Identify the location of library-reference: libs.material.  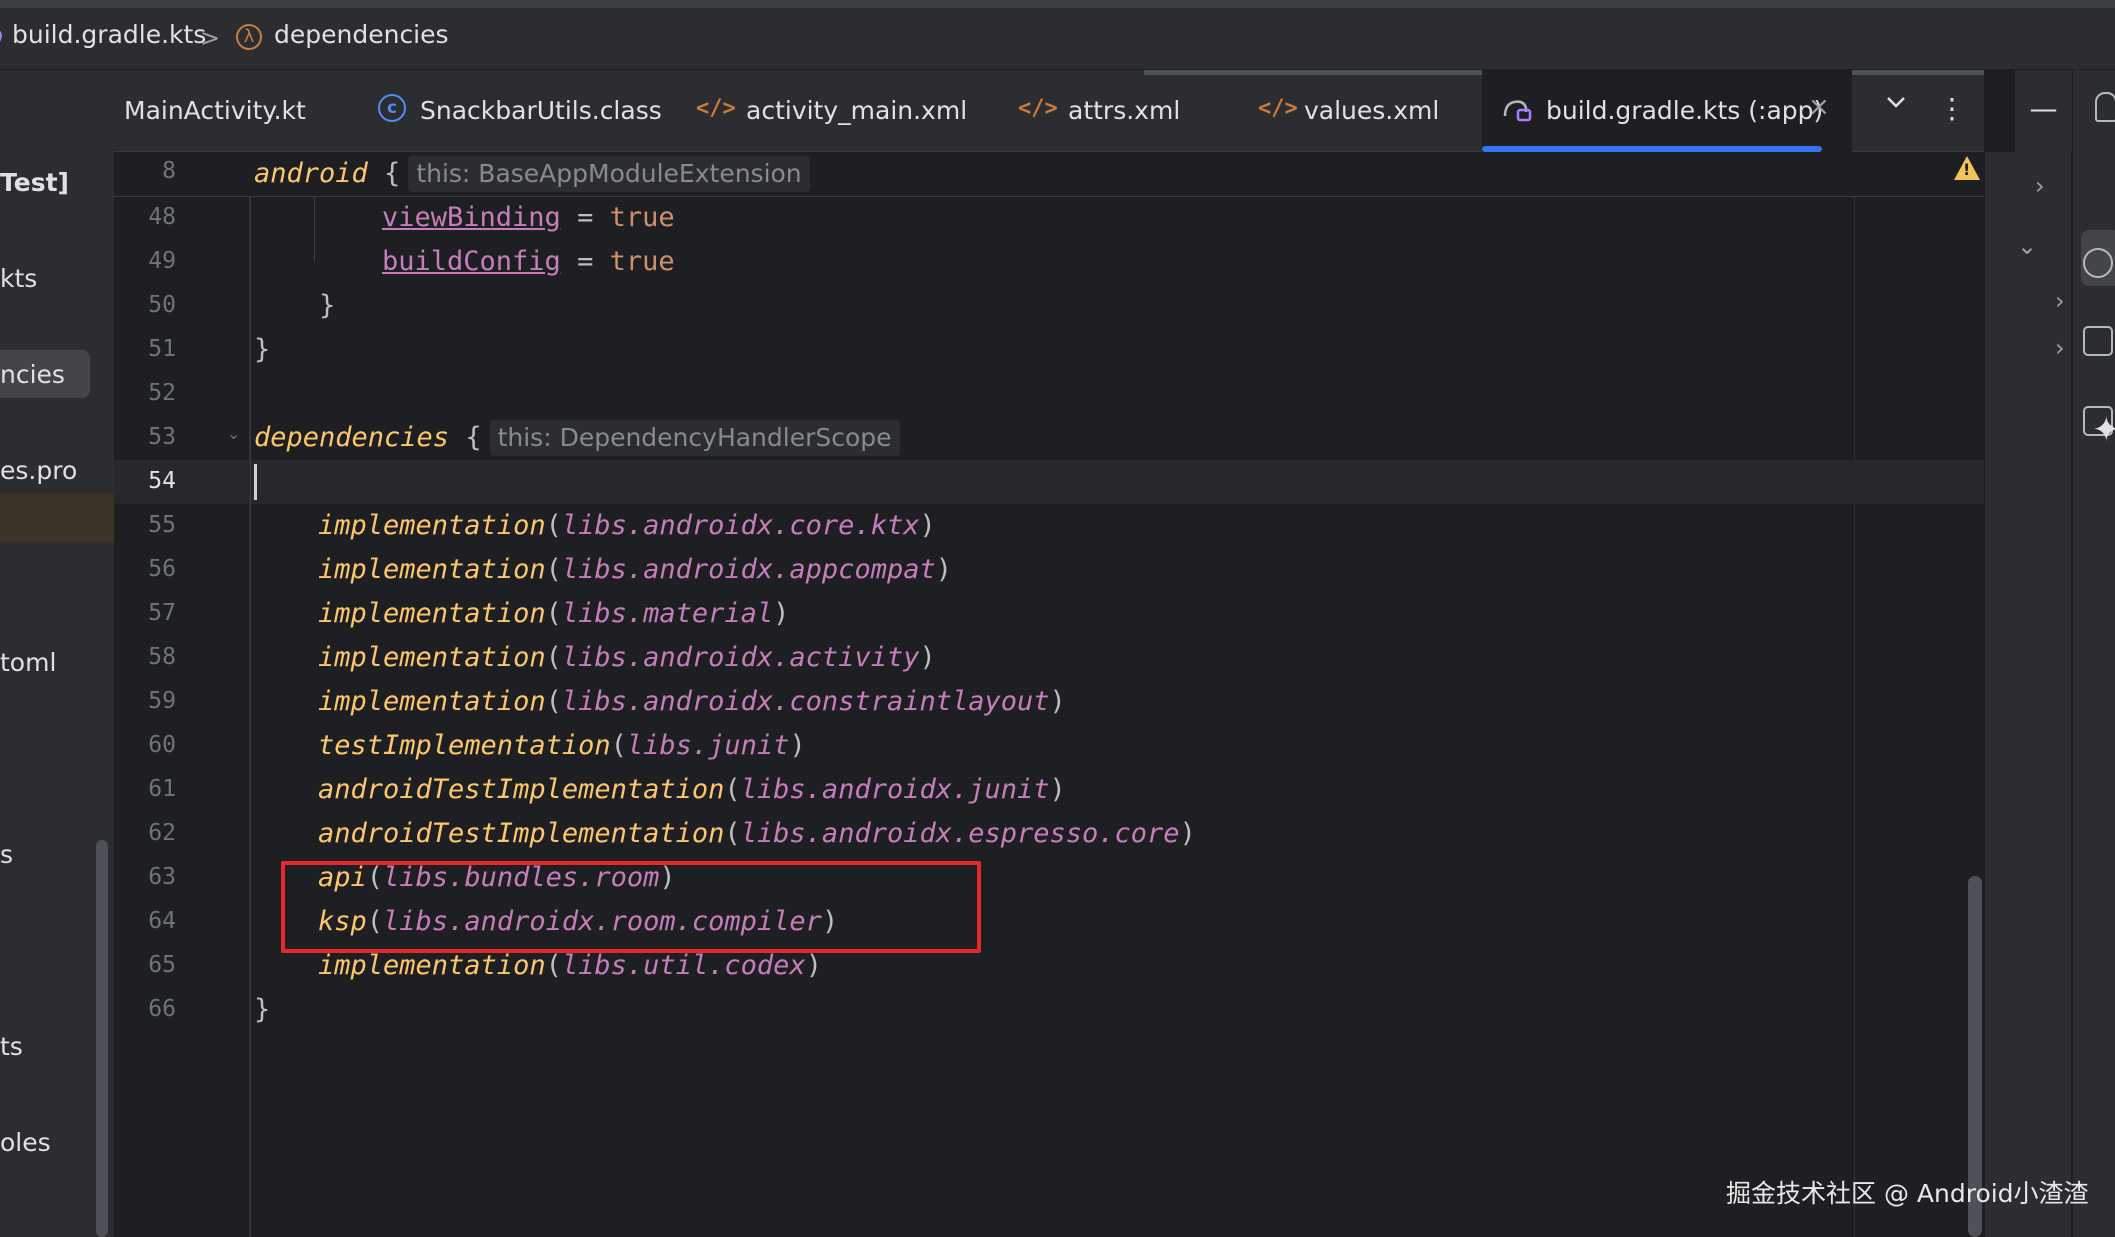
(667, 613).